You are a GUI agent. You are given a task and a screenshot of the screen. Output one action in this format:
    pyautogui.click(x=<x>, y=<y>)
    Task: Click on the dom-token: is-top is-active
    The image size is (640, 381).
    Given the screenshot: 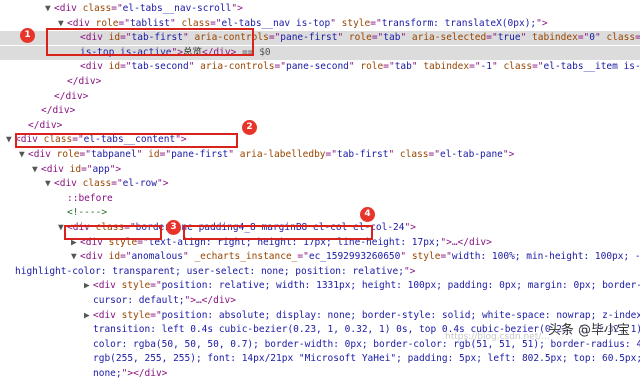 What is the action you would take?
    pyautogui.click(x=126, y=52)
    